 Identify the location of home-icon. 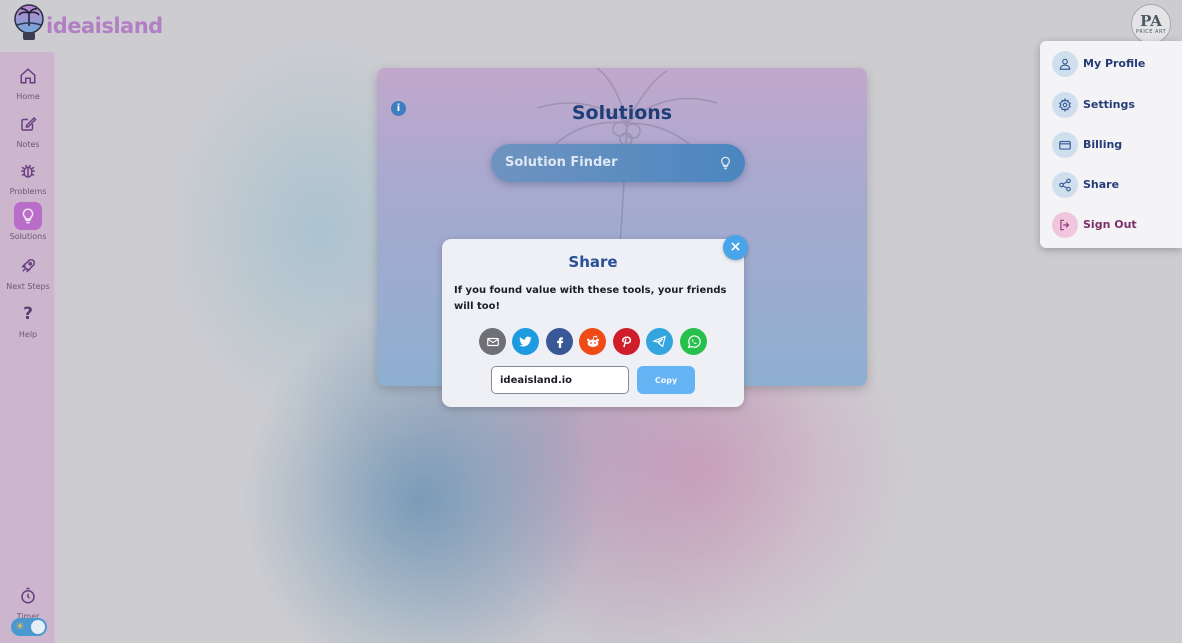
(28, 76).